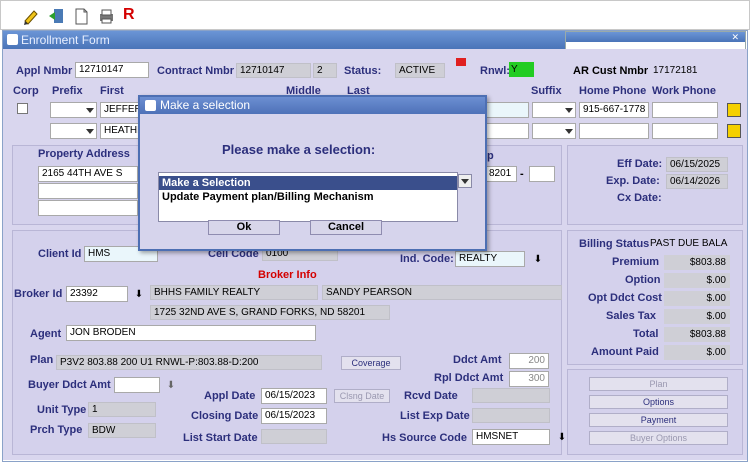 The width and height of the screenshot is (750, 464). I want to click on unit-type-field: 1, so click(122, 409).